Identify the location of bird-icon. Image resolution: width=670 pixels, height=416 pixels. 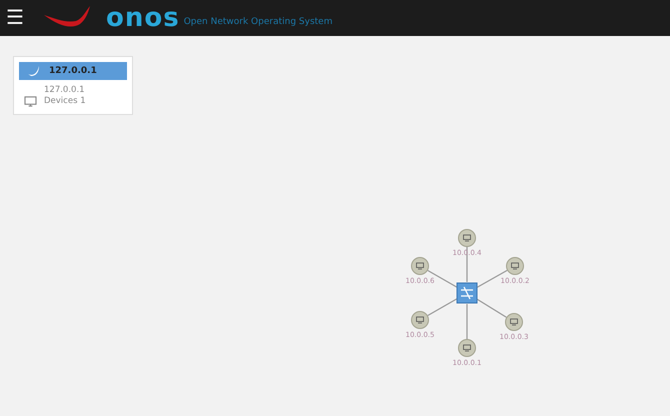
(34, 71).